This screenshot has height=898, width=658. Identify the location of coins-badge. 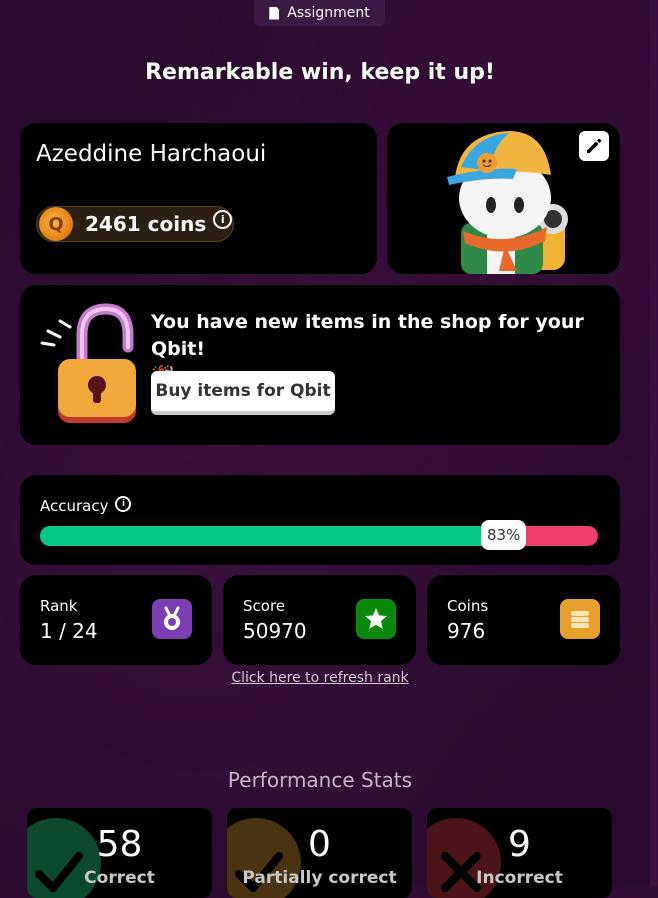
(580, 619).